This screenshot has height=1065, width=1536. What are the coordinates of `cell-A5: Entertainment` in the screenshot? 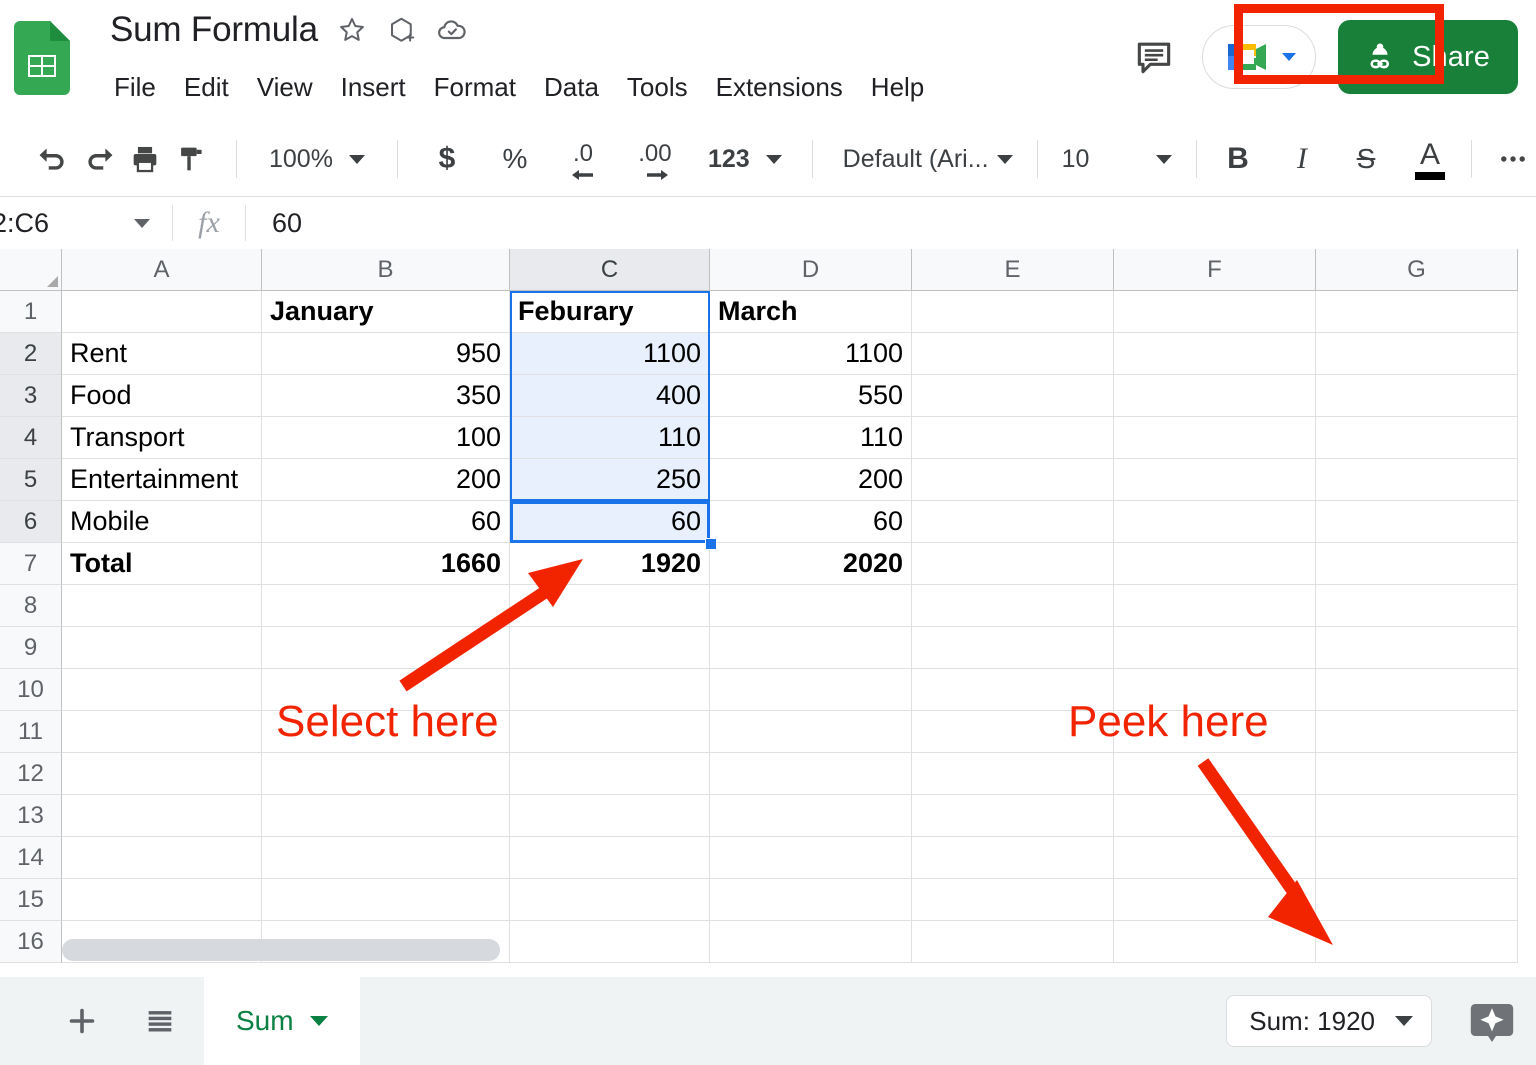 It's located at (162, 480).